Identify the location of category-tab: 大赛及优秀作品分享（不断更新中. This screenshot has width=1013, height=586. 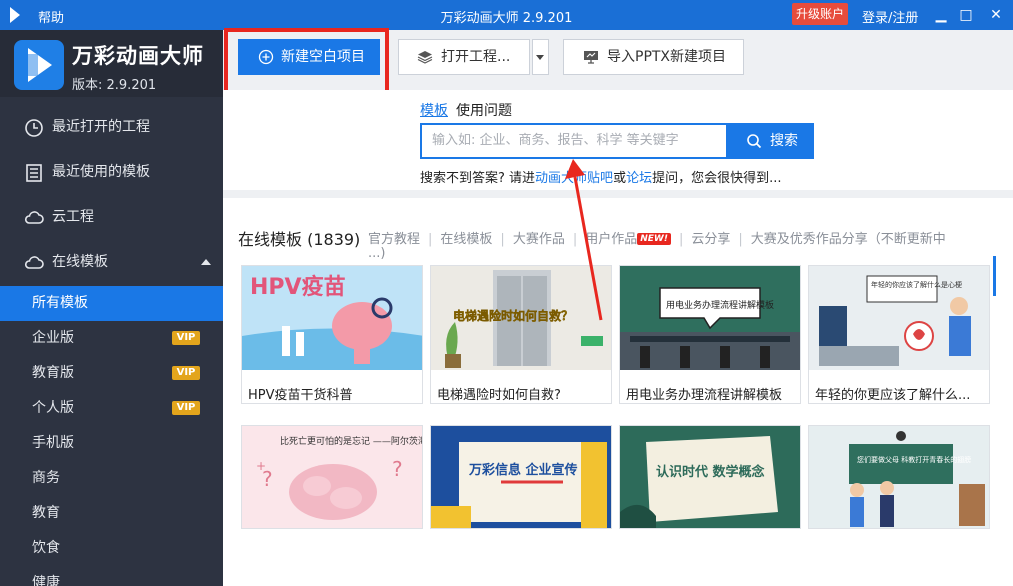
(848, 239).